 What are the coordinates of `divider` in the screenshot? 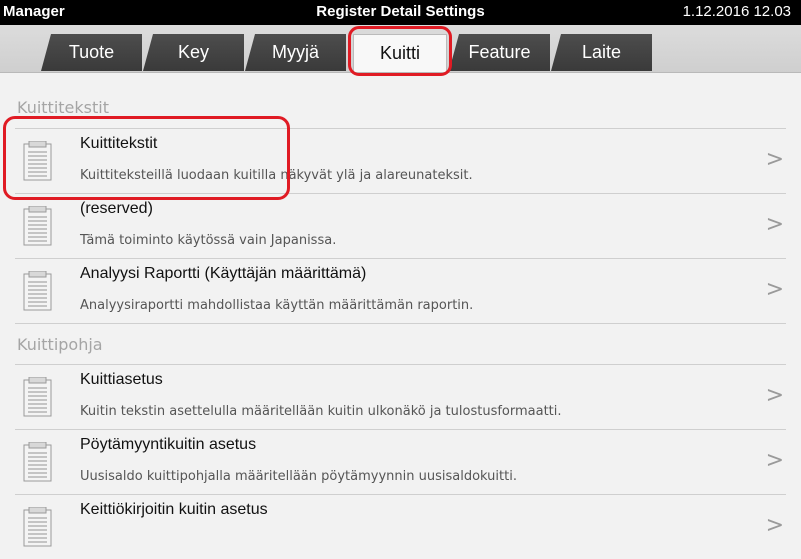 It's located at (400, 323).